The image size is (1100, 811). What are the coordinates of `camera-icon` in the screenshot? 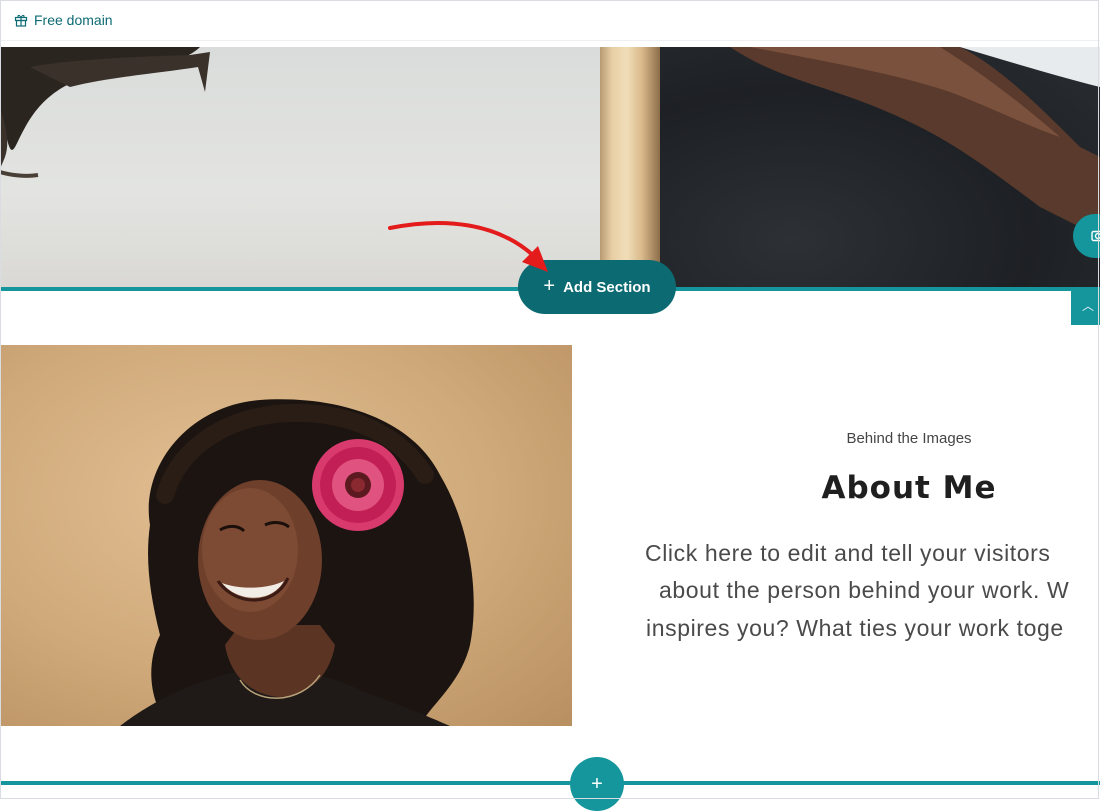 It's located at (1095, 235).